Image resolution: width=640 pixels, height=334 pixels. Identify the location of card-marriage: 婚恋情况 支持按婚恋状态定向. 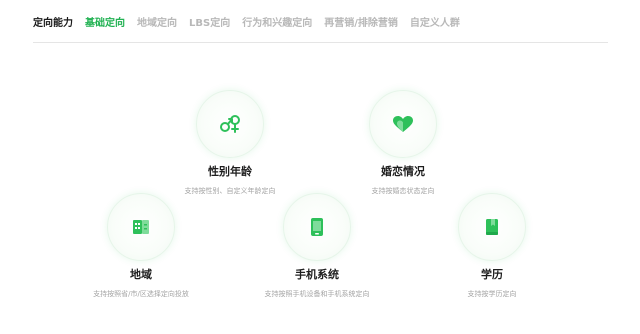
(403, 143).